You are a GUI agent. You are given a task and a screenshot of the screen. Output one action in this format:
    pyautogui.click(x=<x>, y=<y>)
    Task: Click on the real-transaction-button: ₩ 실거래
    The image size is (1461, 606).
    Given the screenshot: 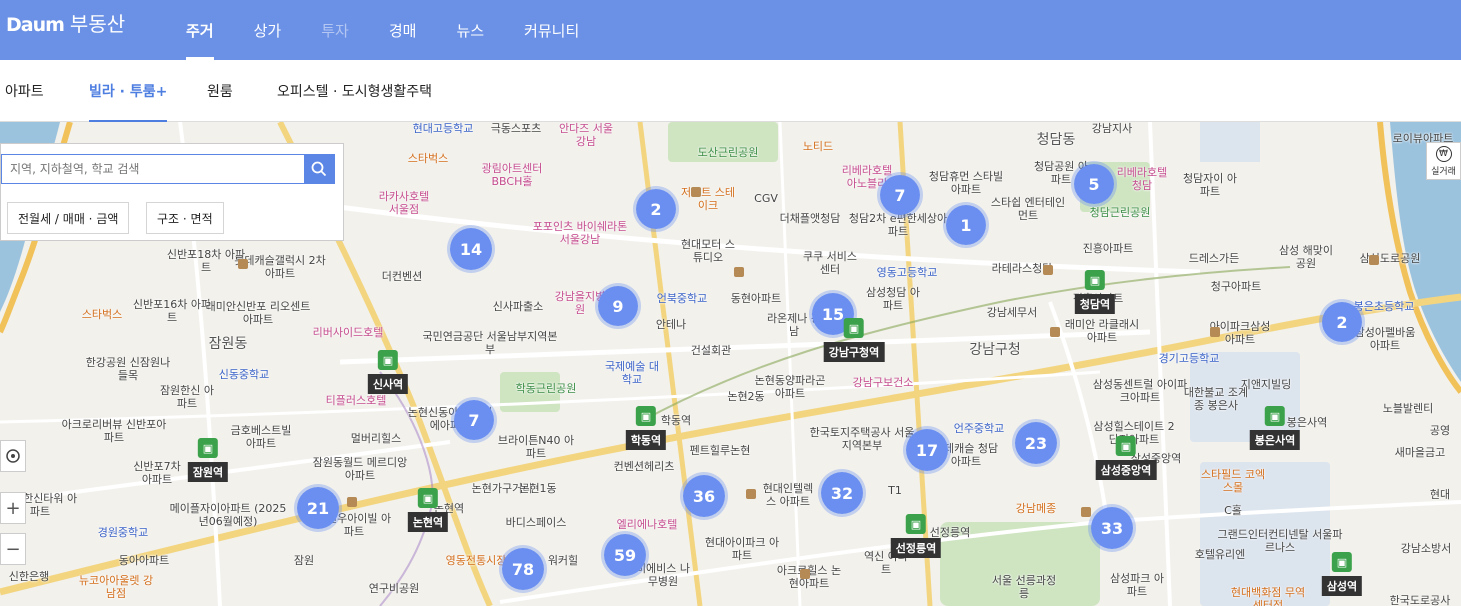 What is the action you would take?
    pyautogui.click(x=1443, y=161)
    